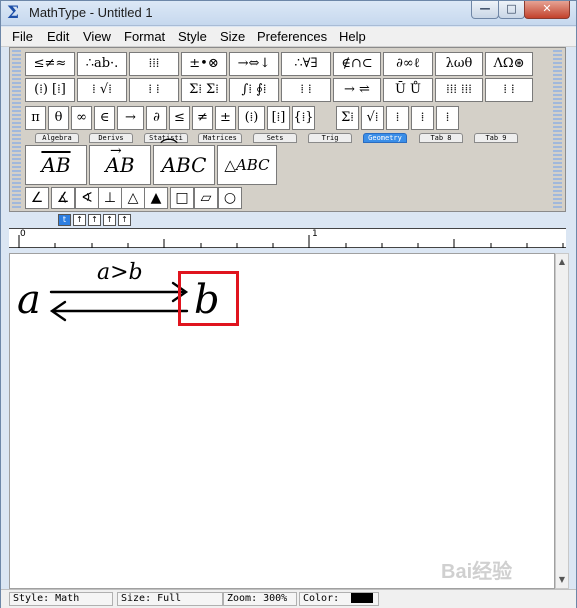  I want to click on toolbar-grip, so click(16, 130).